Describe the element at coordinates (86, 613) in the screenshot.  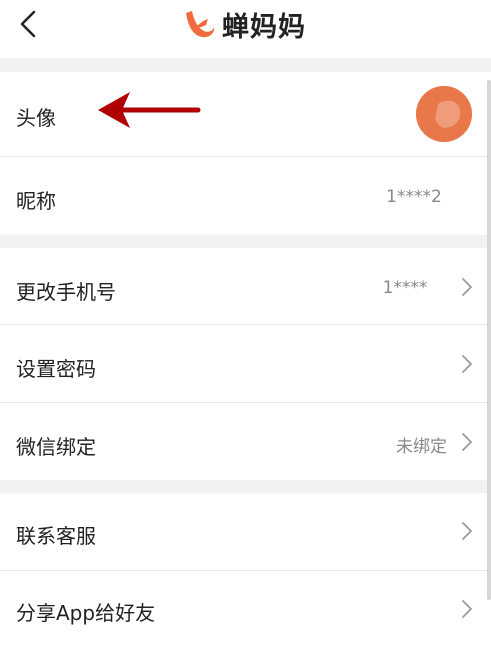
I see `share-app-label: 分享App给好友` at that location.